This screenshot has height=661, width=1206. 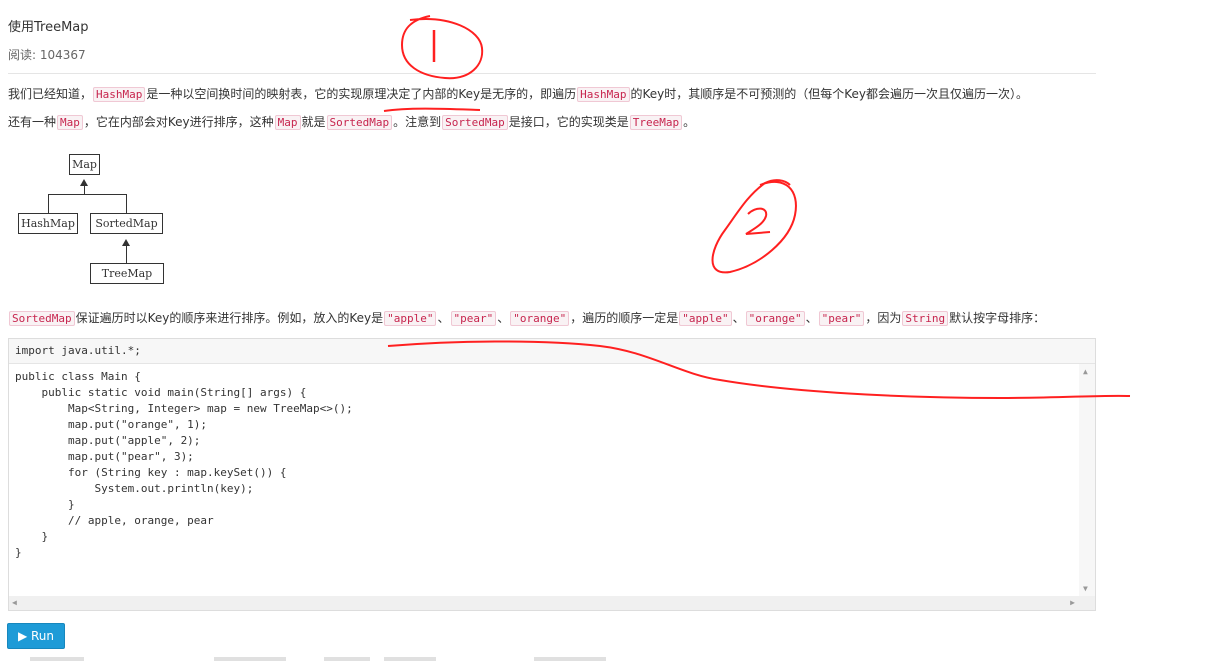 What do you see at coordinates (48, 27) in the screenshot?
I see `article-title: 使用TreeMap` at bounding box center [48, 27].